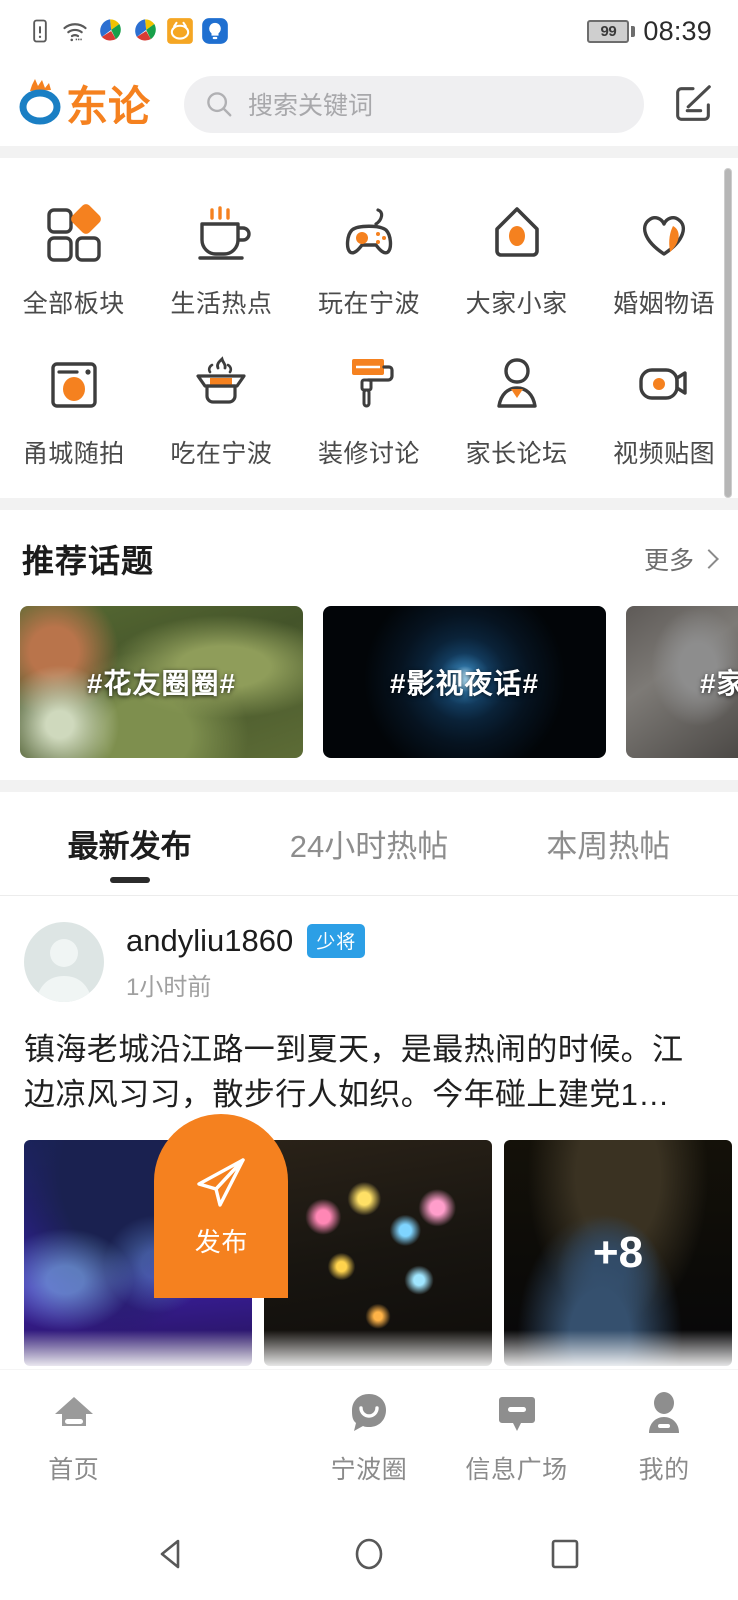 The height and width of the screenshot is (1600, 738). What do you see at coordinates (369, 962) in the screenshot?
I see `post-header: andyliu1860 少将 1小时前` at bounding box center [369, 962].